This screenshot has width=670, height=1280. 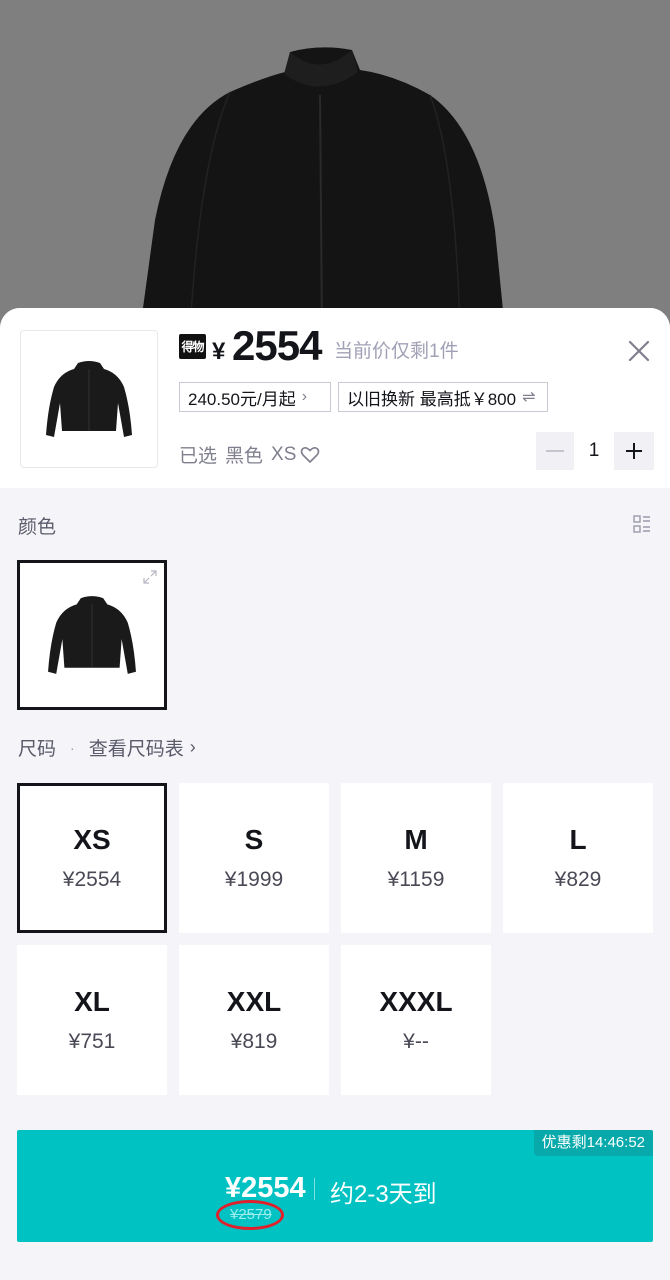 I want to click on trade-in-chip: 以旧换新 最高抵￥800 ⇌, so click(x=443, y=397).